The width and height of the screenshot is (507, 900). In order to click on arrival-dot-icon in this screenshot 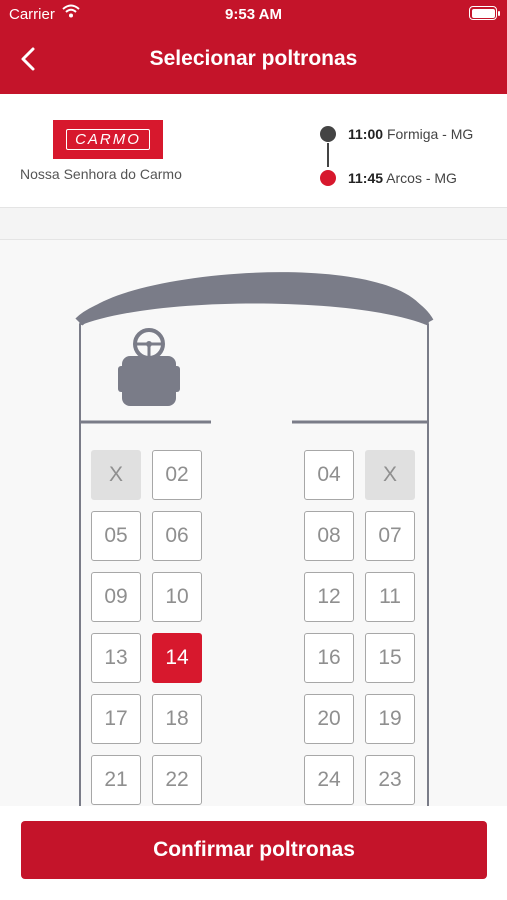, I will do `click(328, 178)`.